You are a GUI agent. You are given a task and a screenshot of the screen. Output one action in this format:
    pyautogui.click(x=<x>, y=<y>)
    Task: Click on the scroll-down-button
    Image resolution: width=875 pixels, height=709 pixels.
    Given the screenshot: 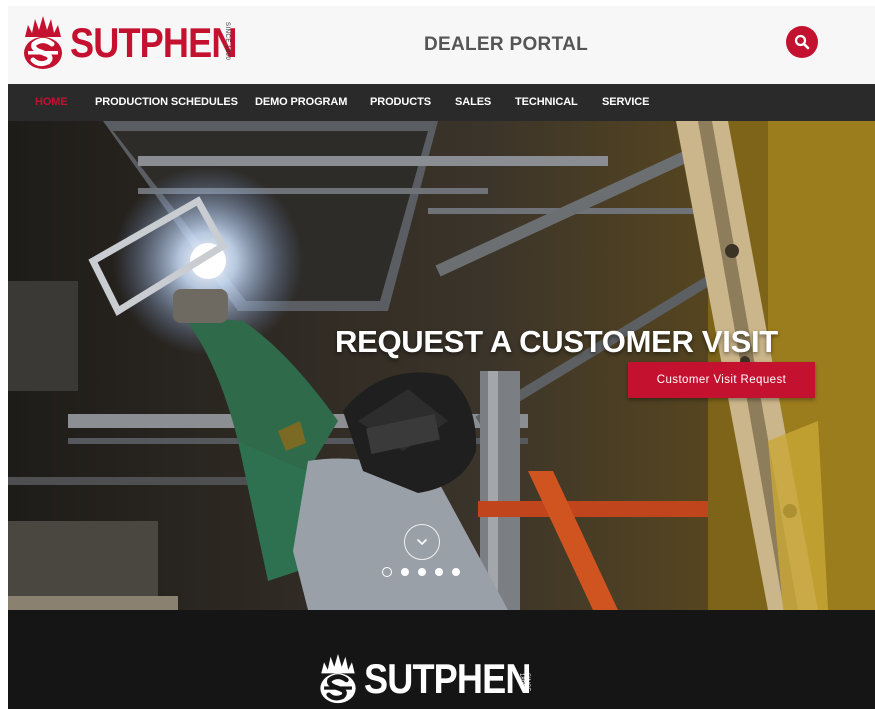 What is the action you would take?
    pyautogui.click(x=422, y=542)
    